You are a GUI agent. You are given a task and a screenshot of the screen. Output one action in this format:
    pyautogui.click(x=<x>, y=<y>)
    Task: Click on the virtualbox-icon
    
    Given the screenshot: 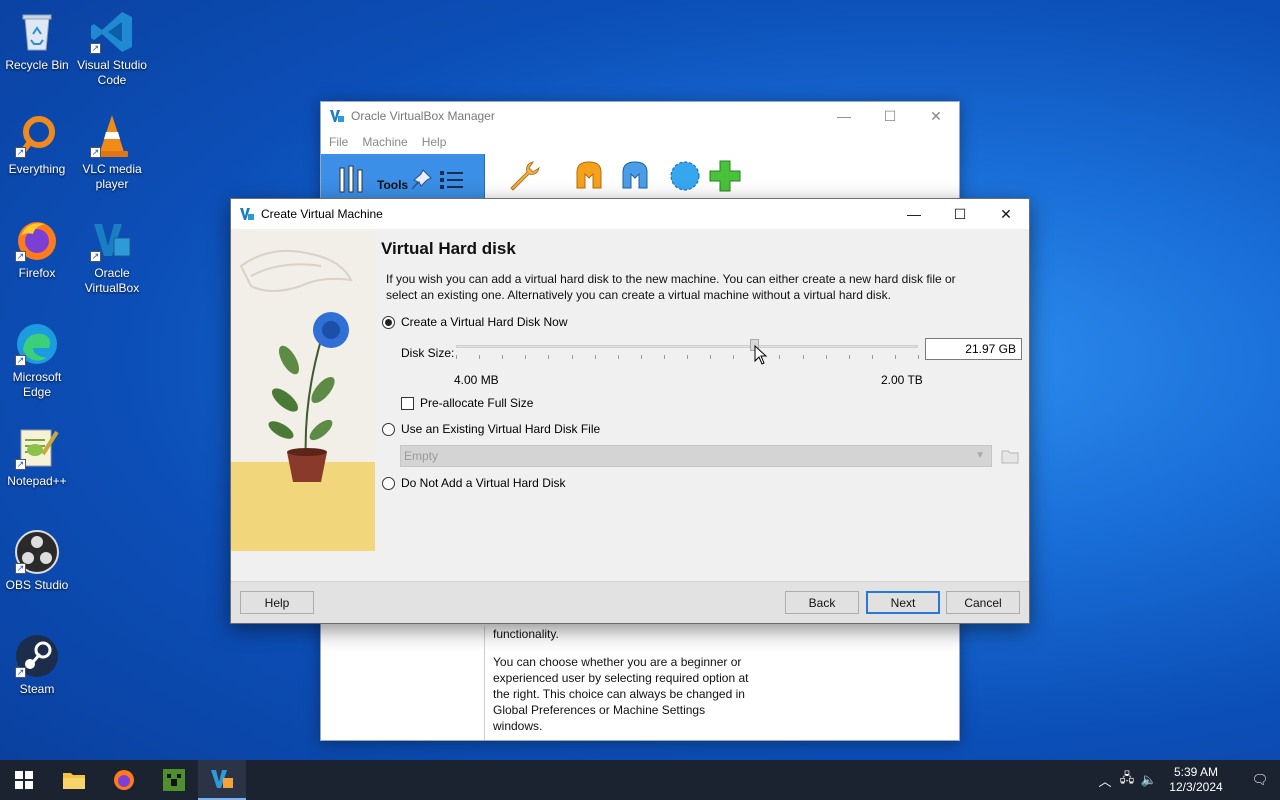 What is the action you would take?
    pyautogui.click(x=337, y=116)
    